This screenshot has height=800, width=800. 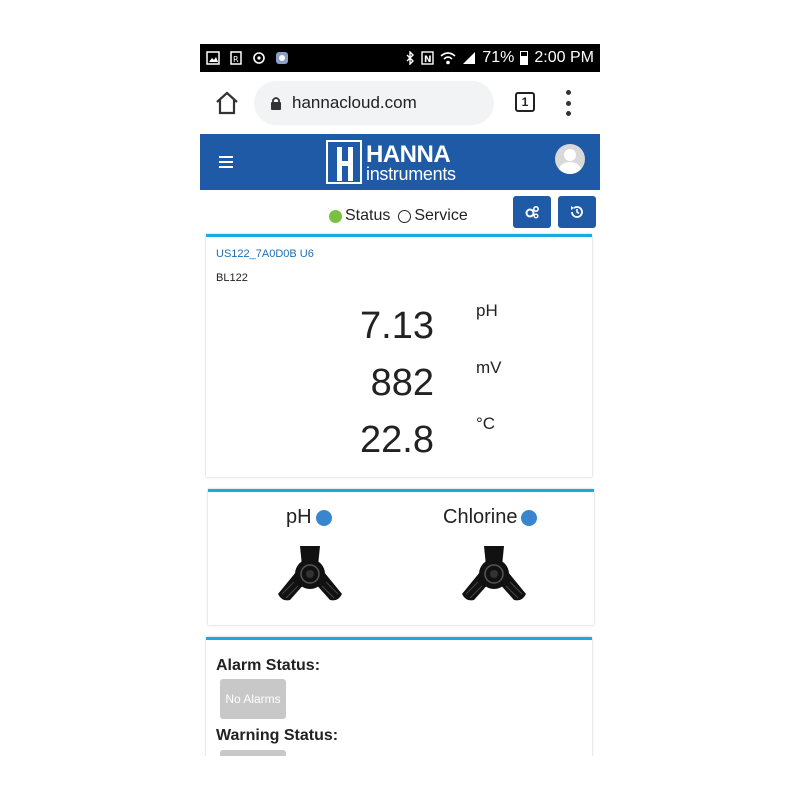 What do you see at coordinates (494, 573) in the screenshot?
I see `chlorine-probe-icon` at bounding box center [494, 573].